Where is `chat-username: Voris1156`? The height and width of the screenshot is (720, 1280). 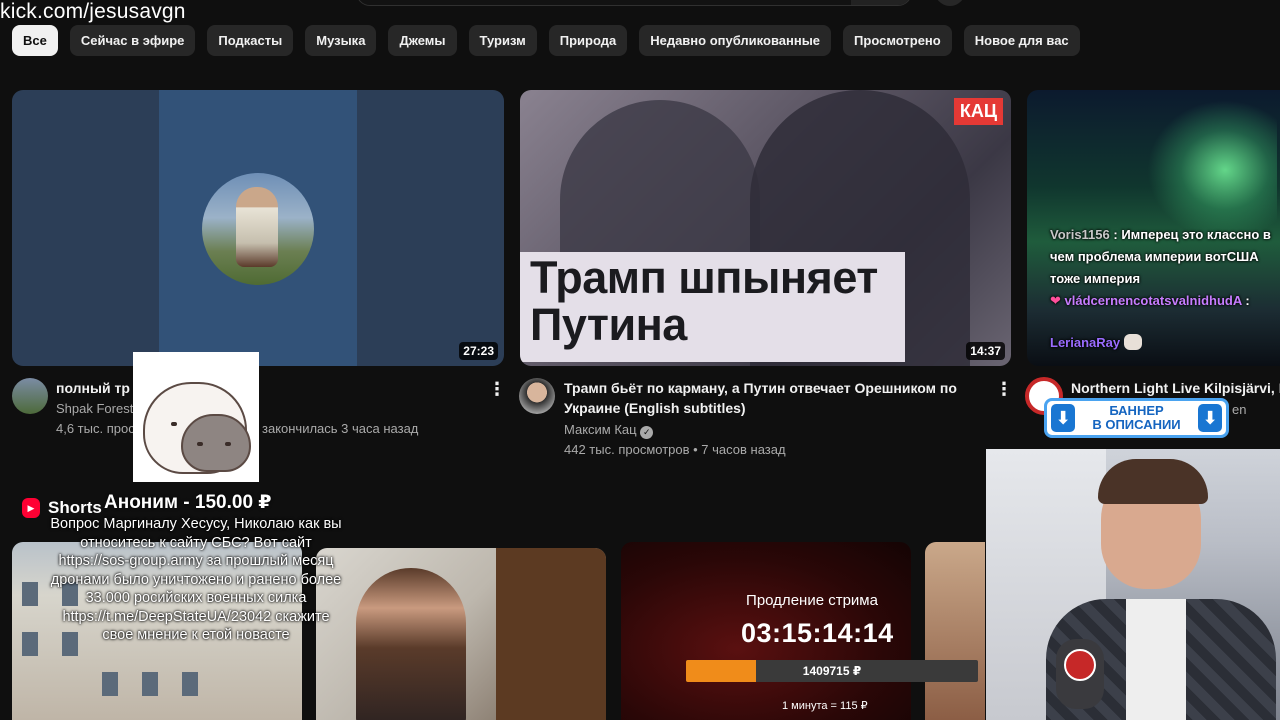
chat-username: Voris1156 is located at coordinates (1080, 234).